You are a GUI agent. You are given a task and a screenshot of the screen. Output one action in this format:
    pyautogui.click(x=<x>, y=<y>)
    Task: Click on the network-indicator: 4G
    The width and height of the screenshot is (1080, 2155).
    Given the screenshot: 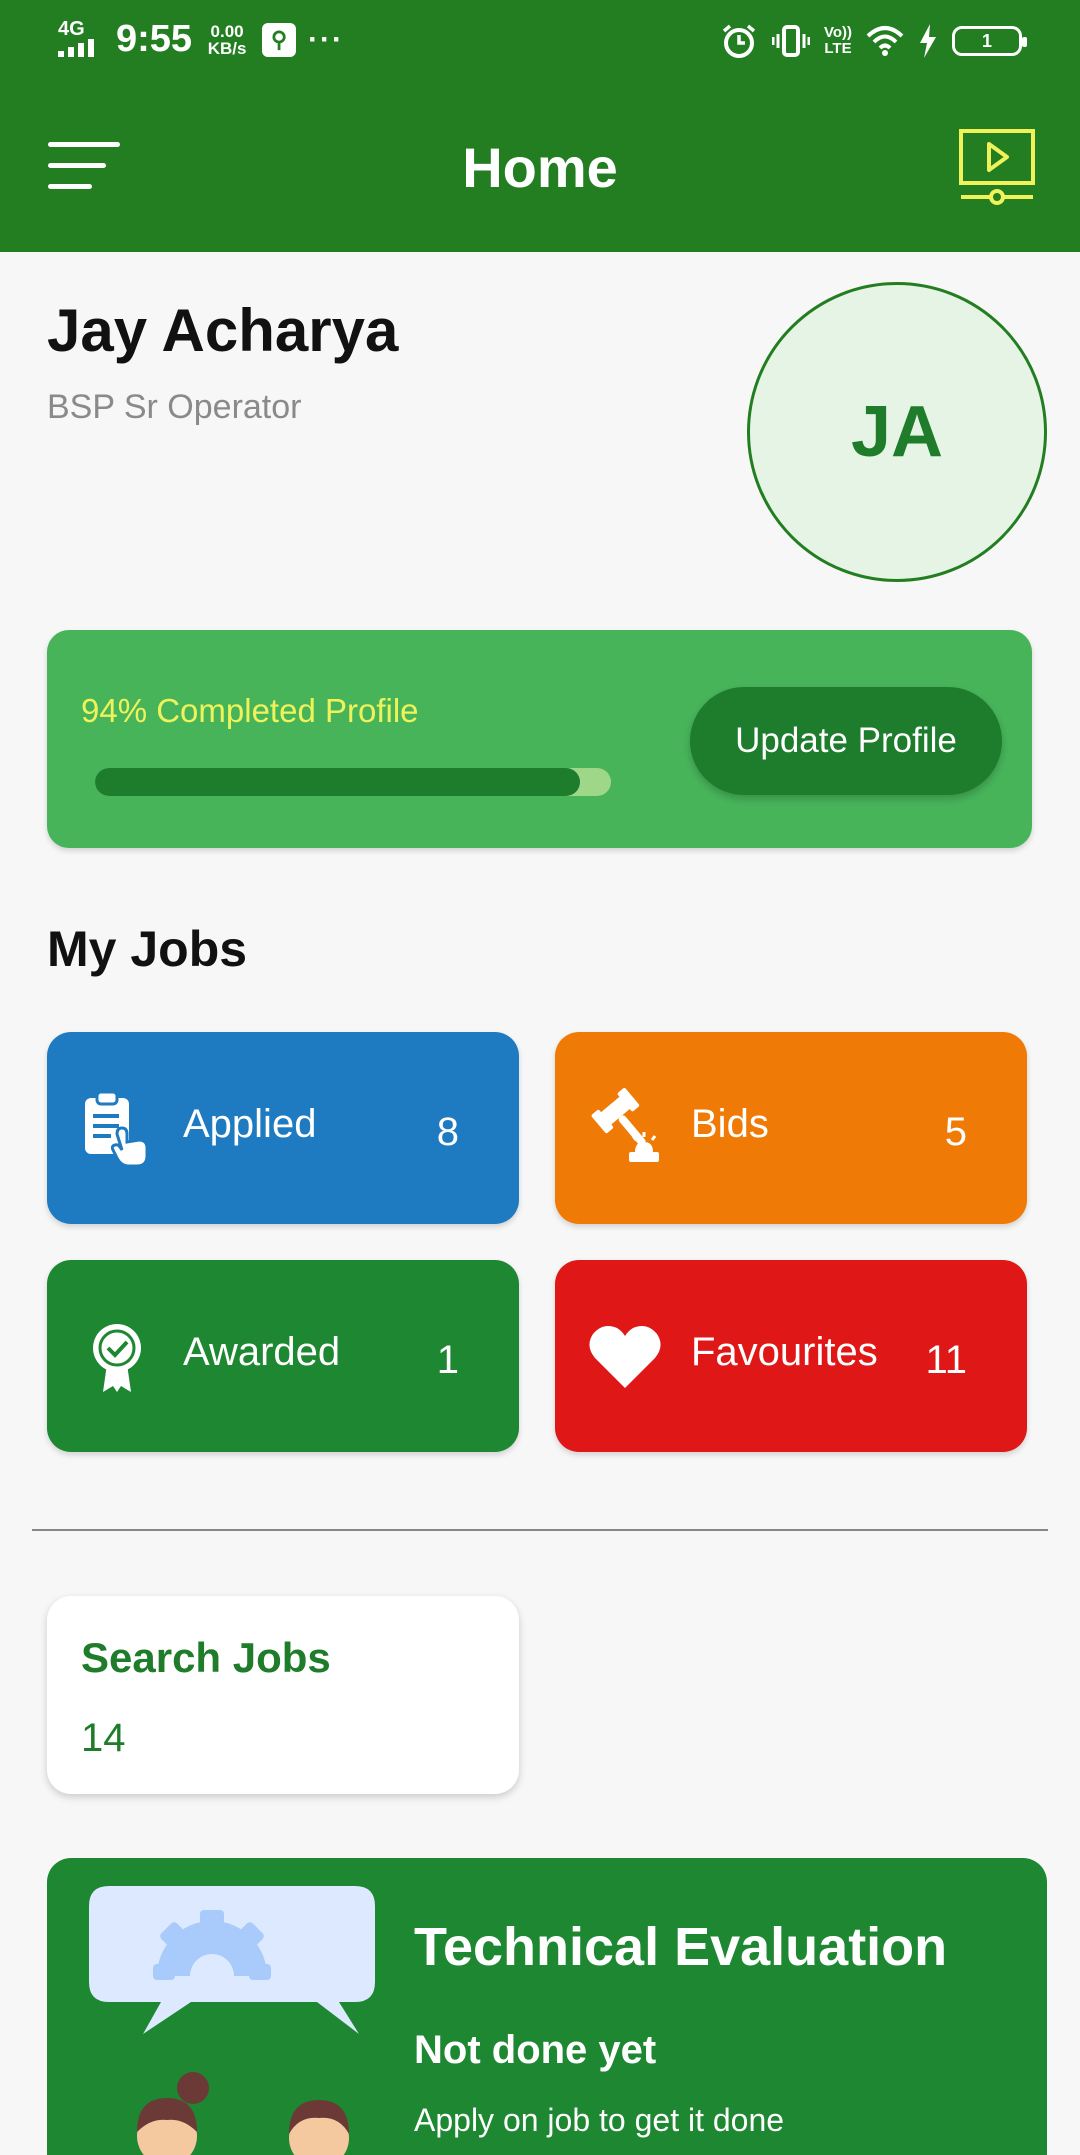 What is the action you would take?
    pyautogui.click(x=81, y=40)
    